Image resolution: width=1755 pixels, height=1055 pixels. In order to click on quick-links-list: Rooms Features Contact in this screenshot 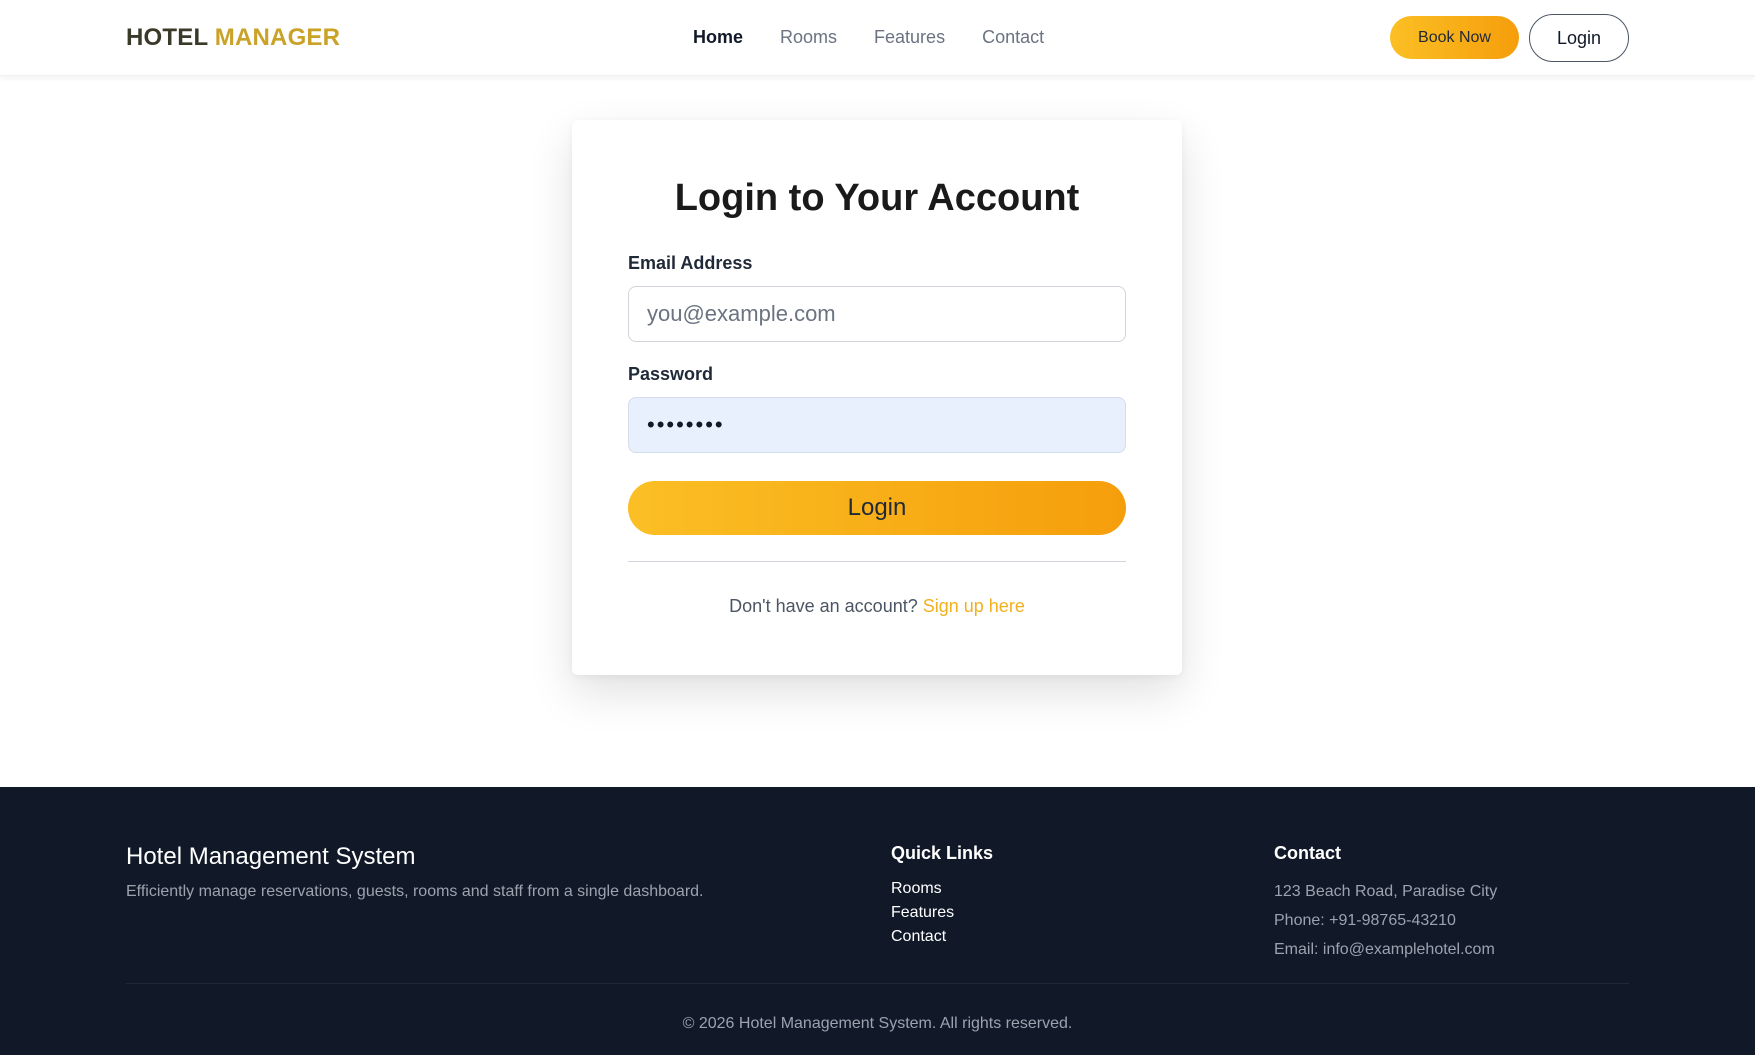, I will do `click(922, 913)`.